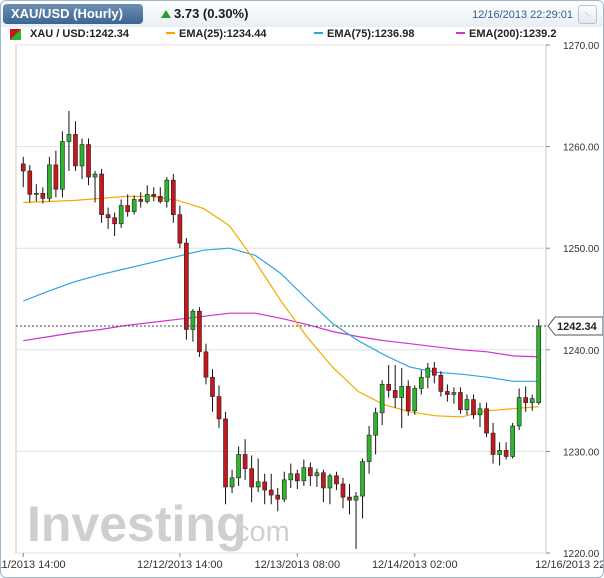 Image resolution: width=604 pixels, height=578 pixels. Describe the element at coordinates (180, 565) in the screenshot. I see `x-tick-label: 12/12/2013 14:00` at that location.